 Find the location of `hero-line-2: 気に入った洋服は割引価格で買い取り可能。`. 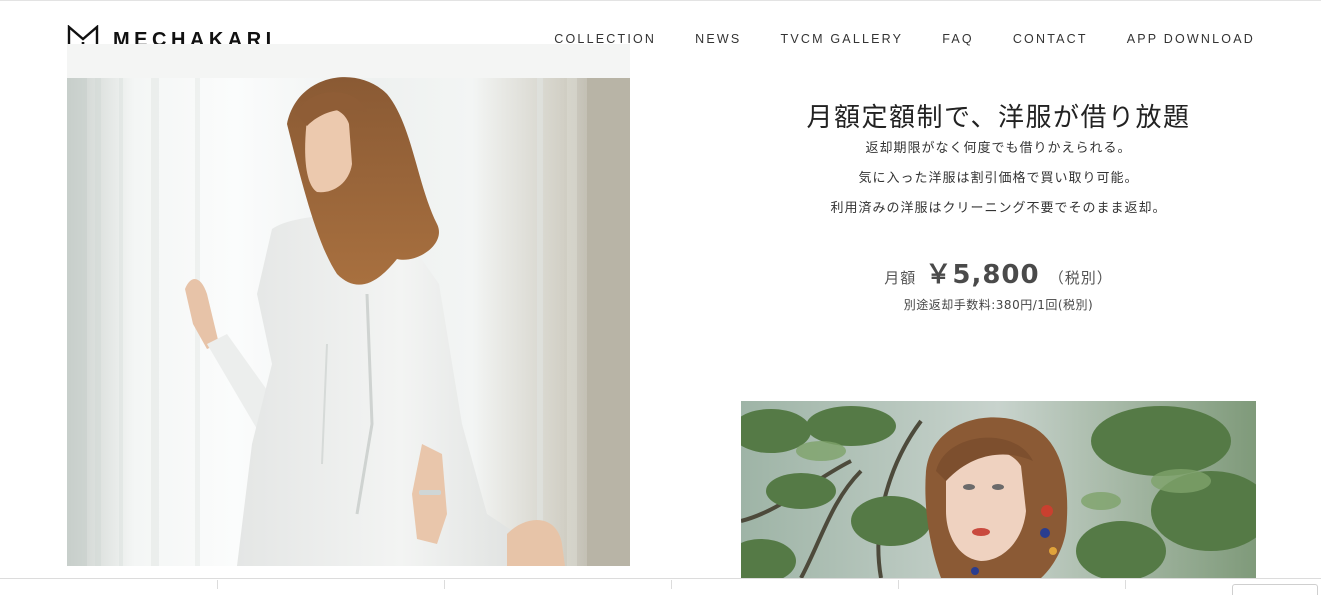

hero-line-2: 気に入った洋服は割引価格で買い取り可能。 is located at coordinates (998, 178).